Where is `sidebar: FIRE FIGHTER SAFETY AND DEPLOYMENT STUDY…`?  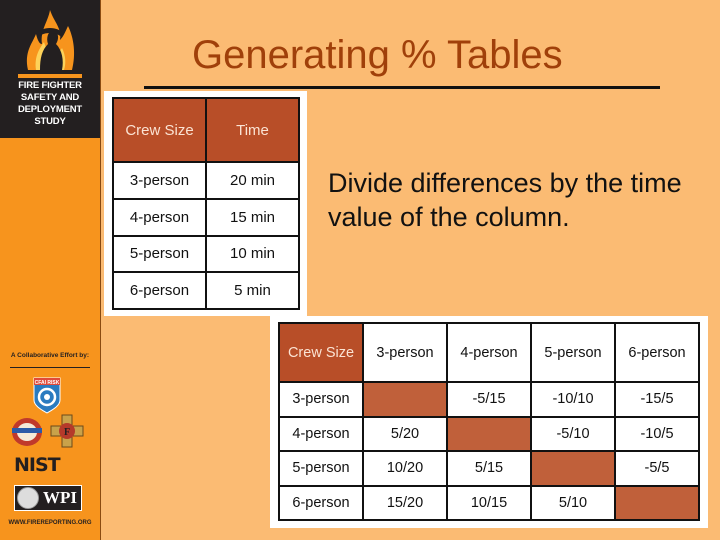 sidebar: FIRE FIGHTER SAFETY AND DEPLOYMENT STUDY… is located at coordinates (50, 270).